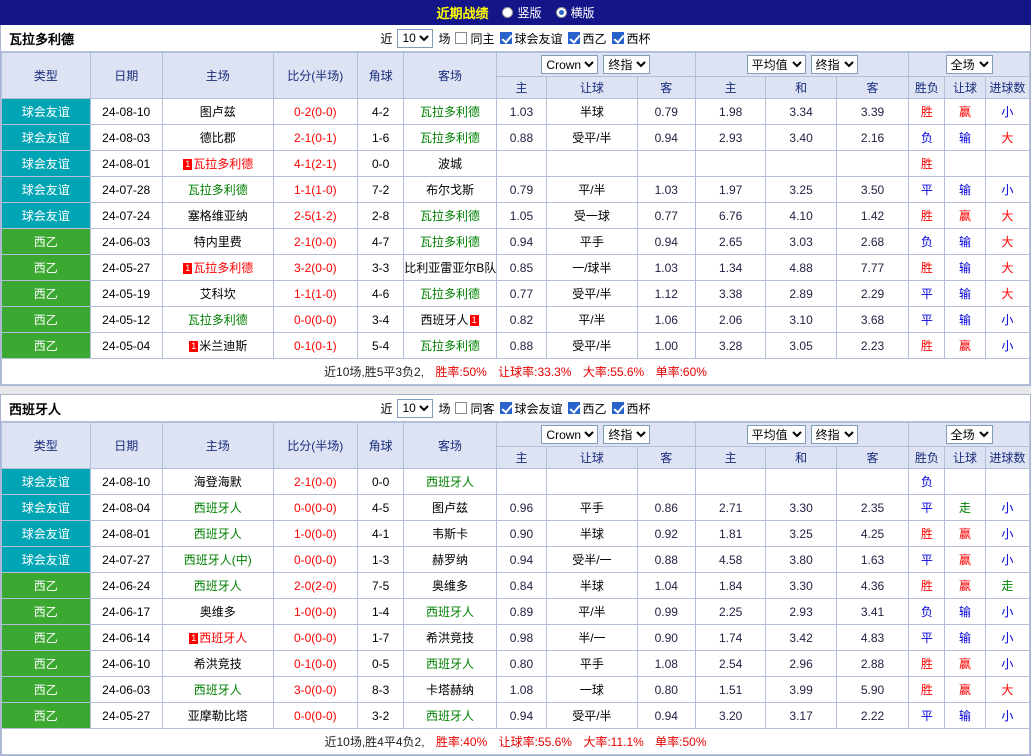  I want to click on home-team-name: 亚摩勒比塔, so click(218, 716).